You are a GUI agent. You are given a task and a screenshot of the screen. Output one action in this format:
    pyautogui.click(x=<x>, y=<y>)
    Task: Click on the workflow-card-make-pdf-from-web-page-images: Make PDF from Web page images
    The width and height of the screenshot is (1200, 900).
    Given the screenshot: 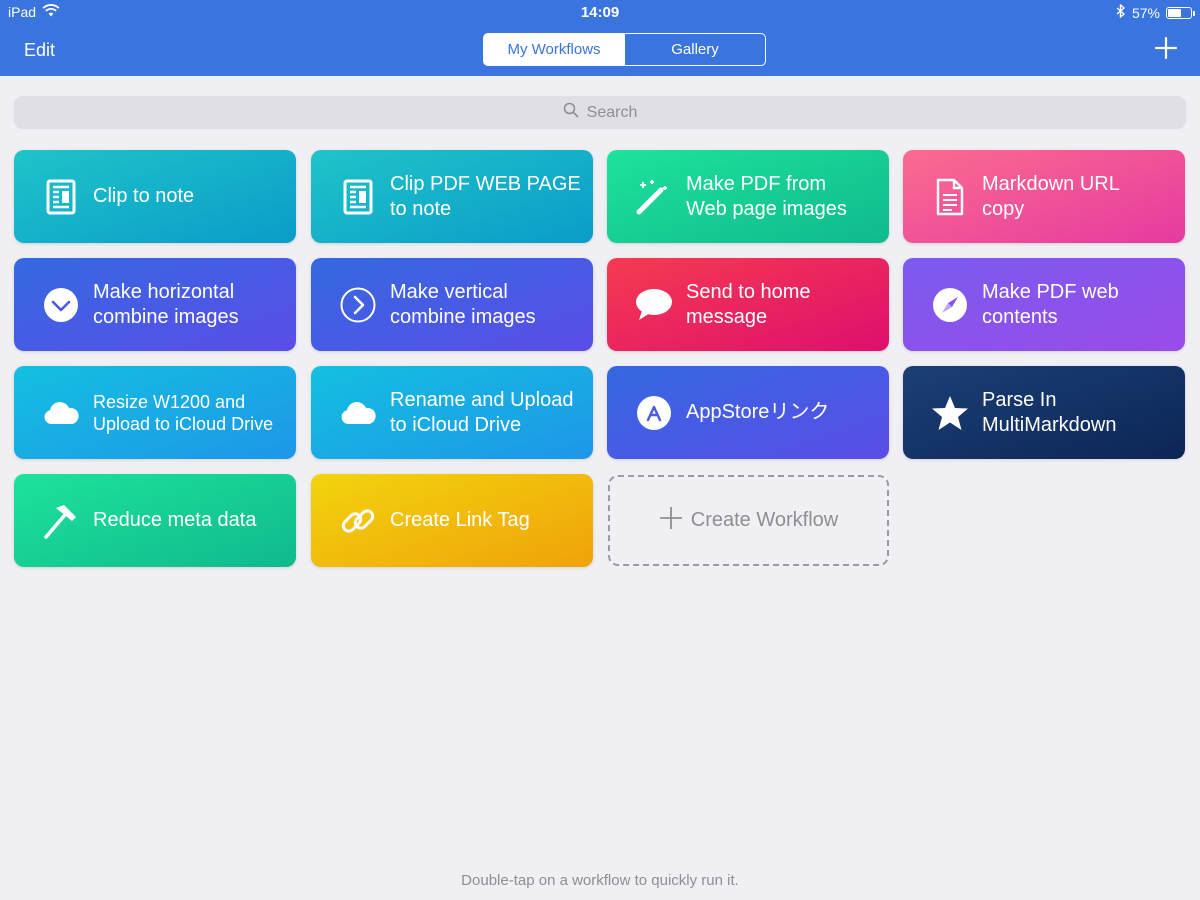 What is the action you would take?
    pyautogui.click(x=748, y=196)
    